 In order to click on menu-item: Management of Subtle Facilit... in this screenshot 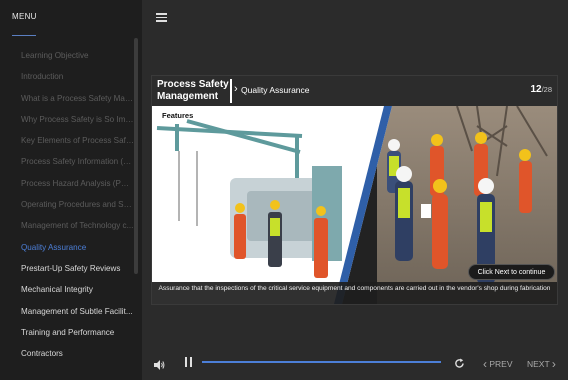, I will do `click(67, 311)`.